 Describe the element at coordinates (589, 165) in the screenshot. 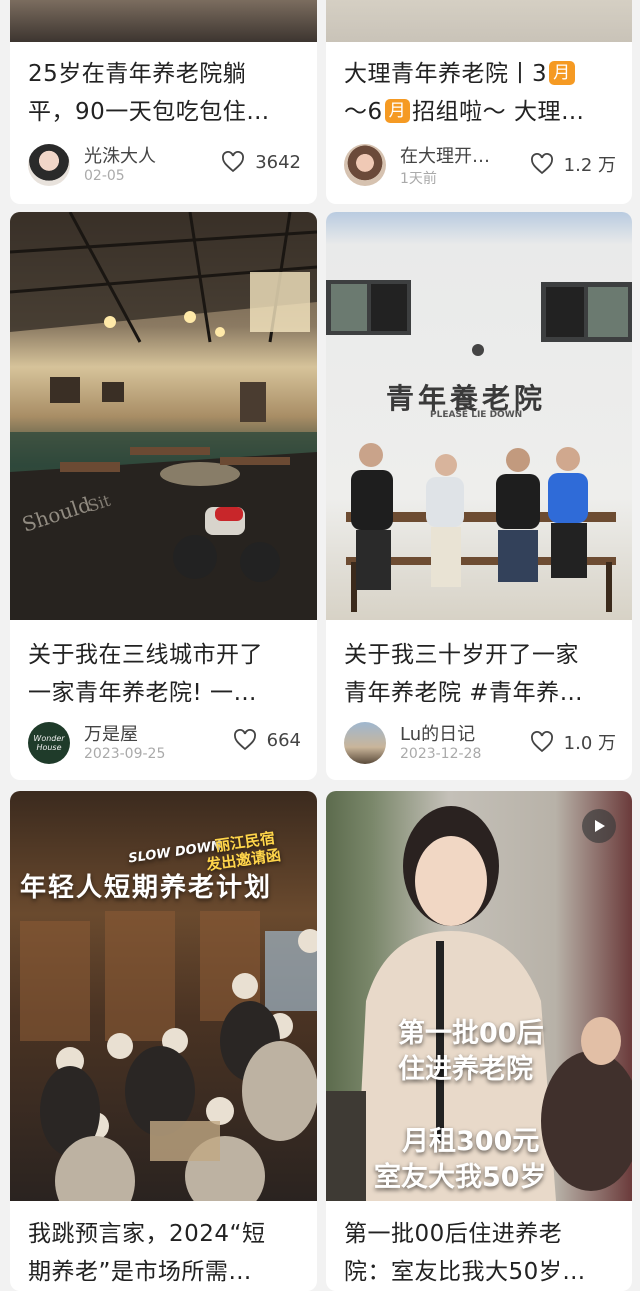

I see `like-count: 1.2 万` at that location.